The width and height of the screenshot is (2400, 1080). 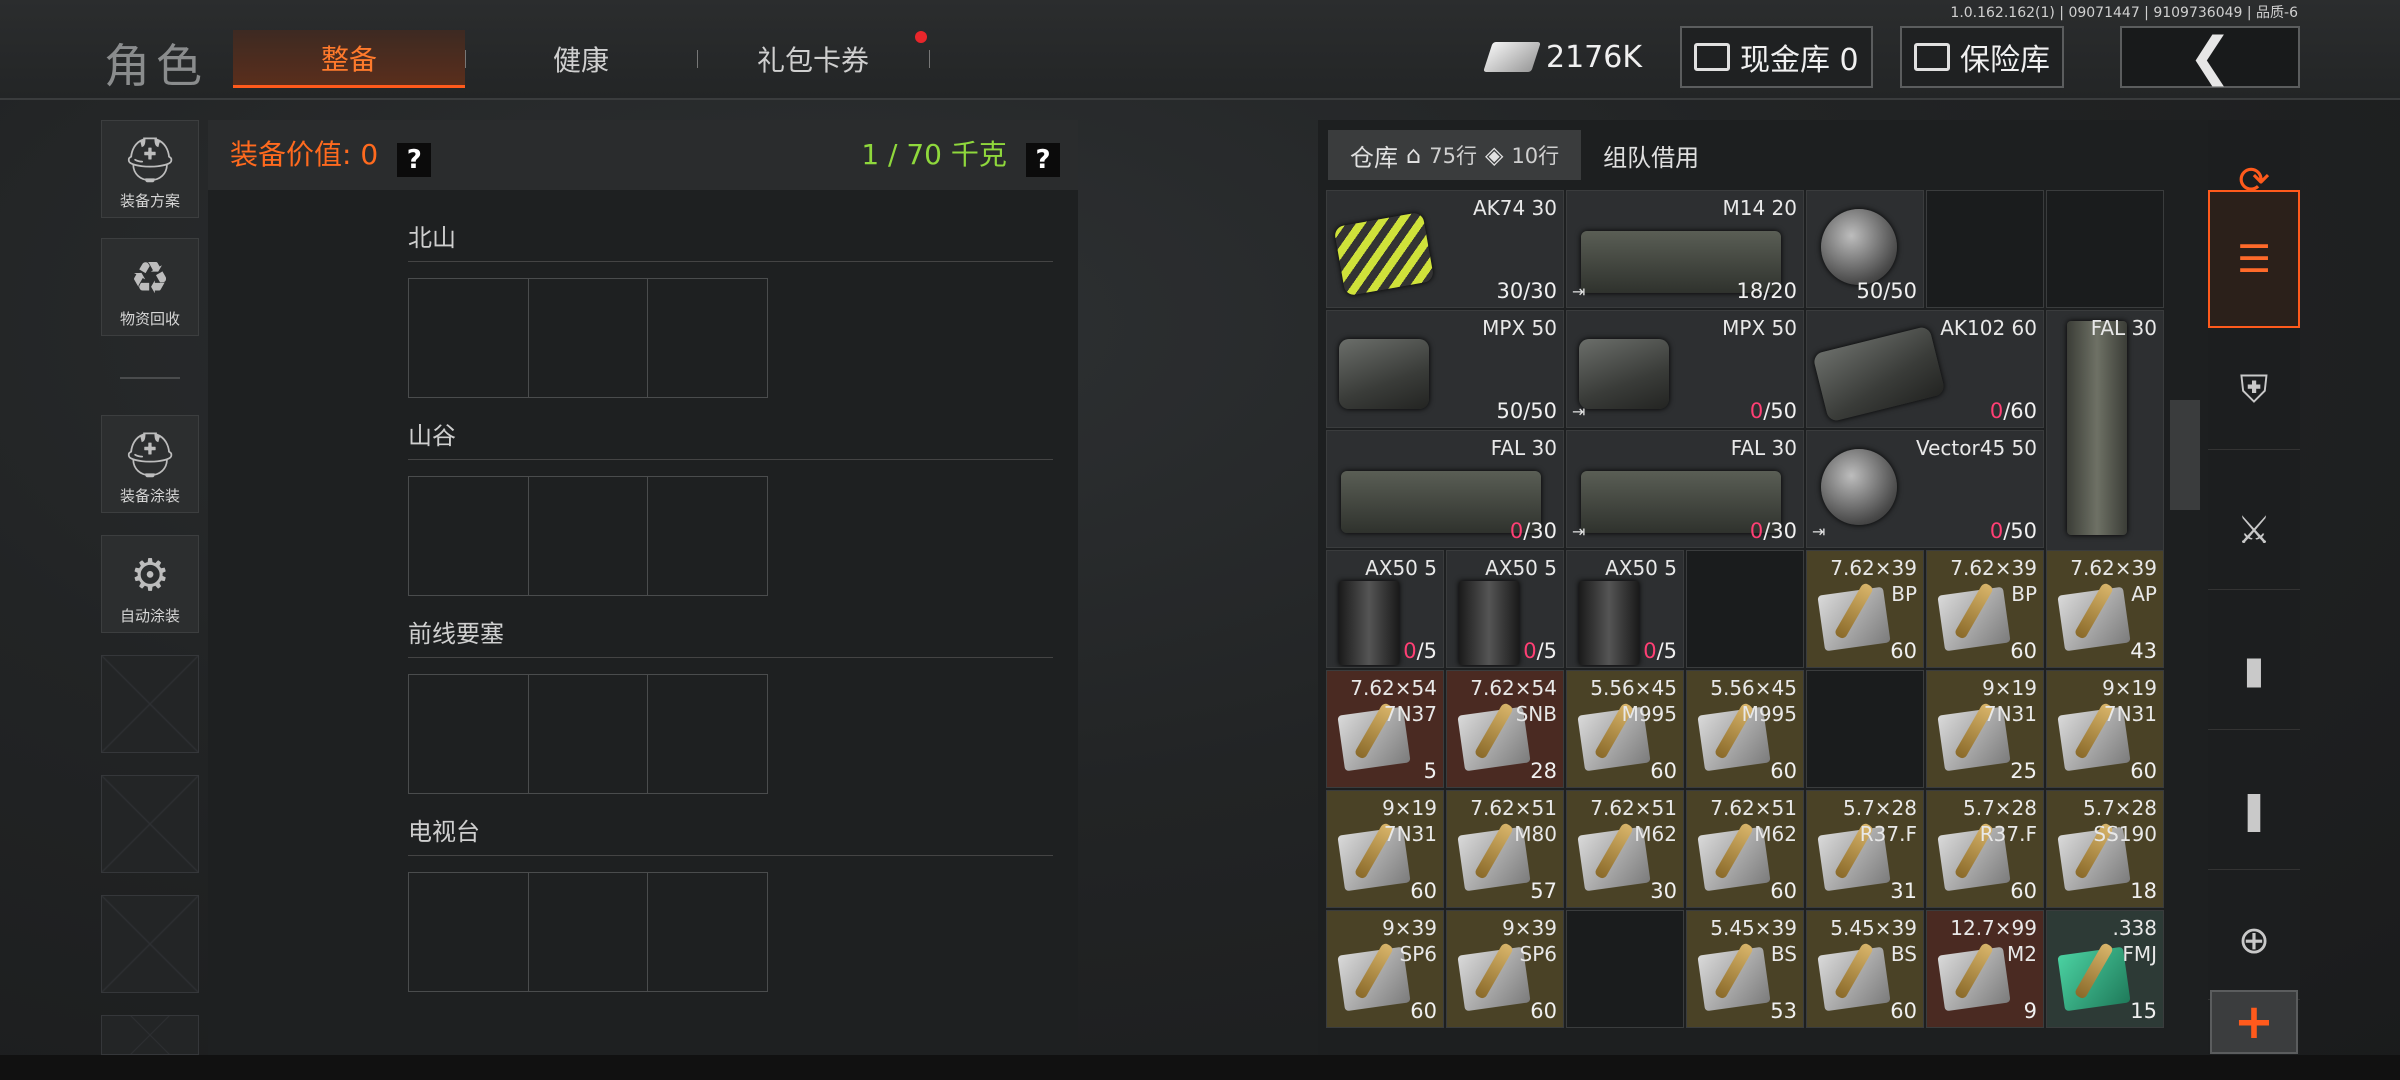 I want to click on warehouse-scrollbar, so click(x=2185, y=455).